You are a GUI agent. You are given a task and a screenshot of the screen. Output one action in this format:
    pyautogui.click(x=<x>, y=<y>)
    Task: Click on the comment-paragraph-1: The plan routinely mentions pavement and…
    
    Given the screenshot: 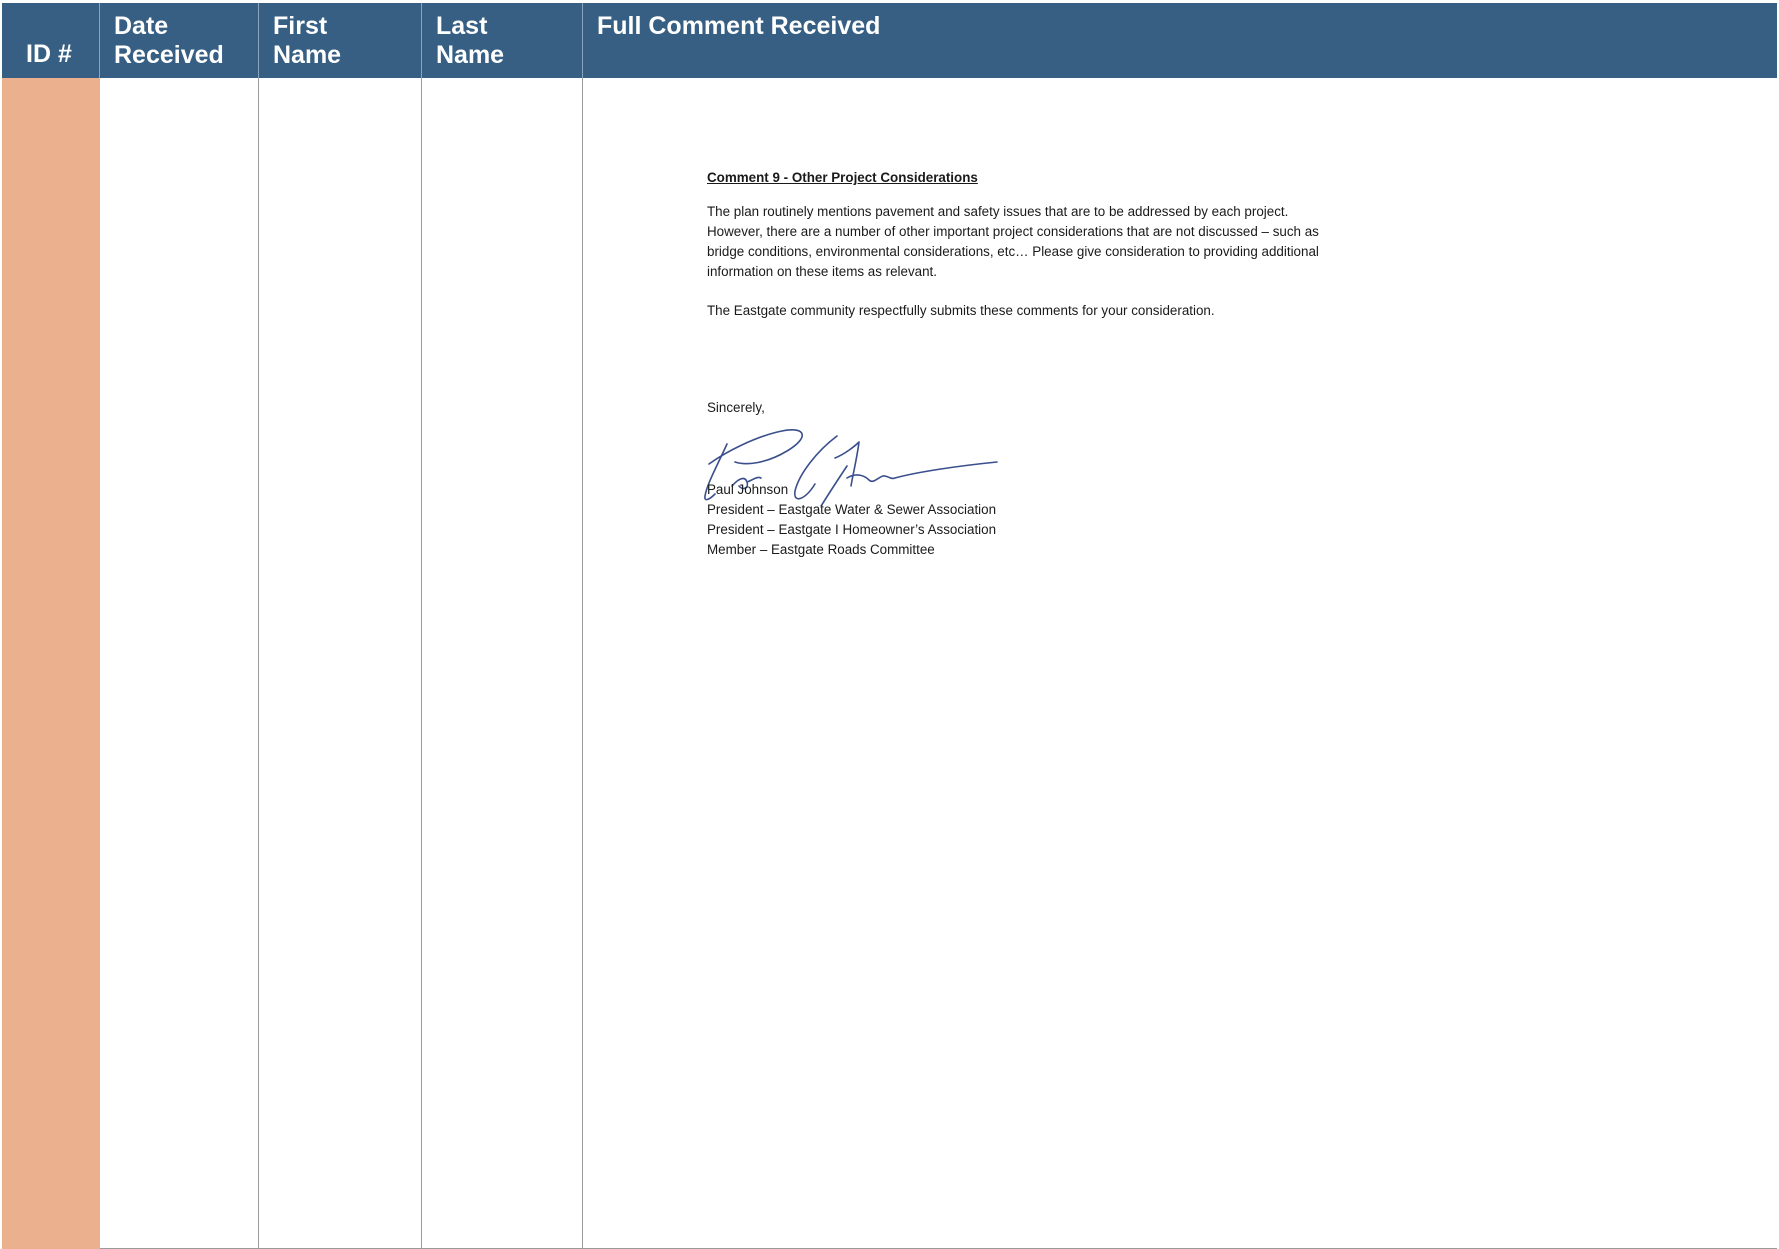 What is the action you would take?
    pyautogui.click(x=1057, y=242)
    